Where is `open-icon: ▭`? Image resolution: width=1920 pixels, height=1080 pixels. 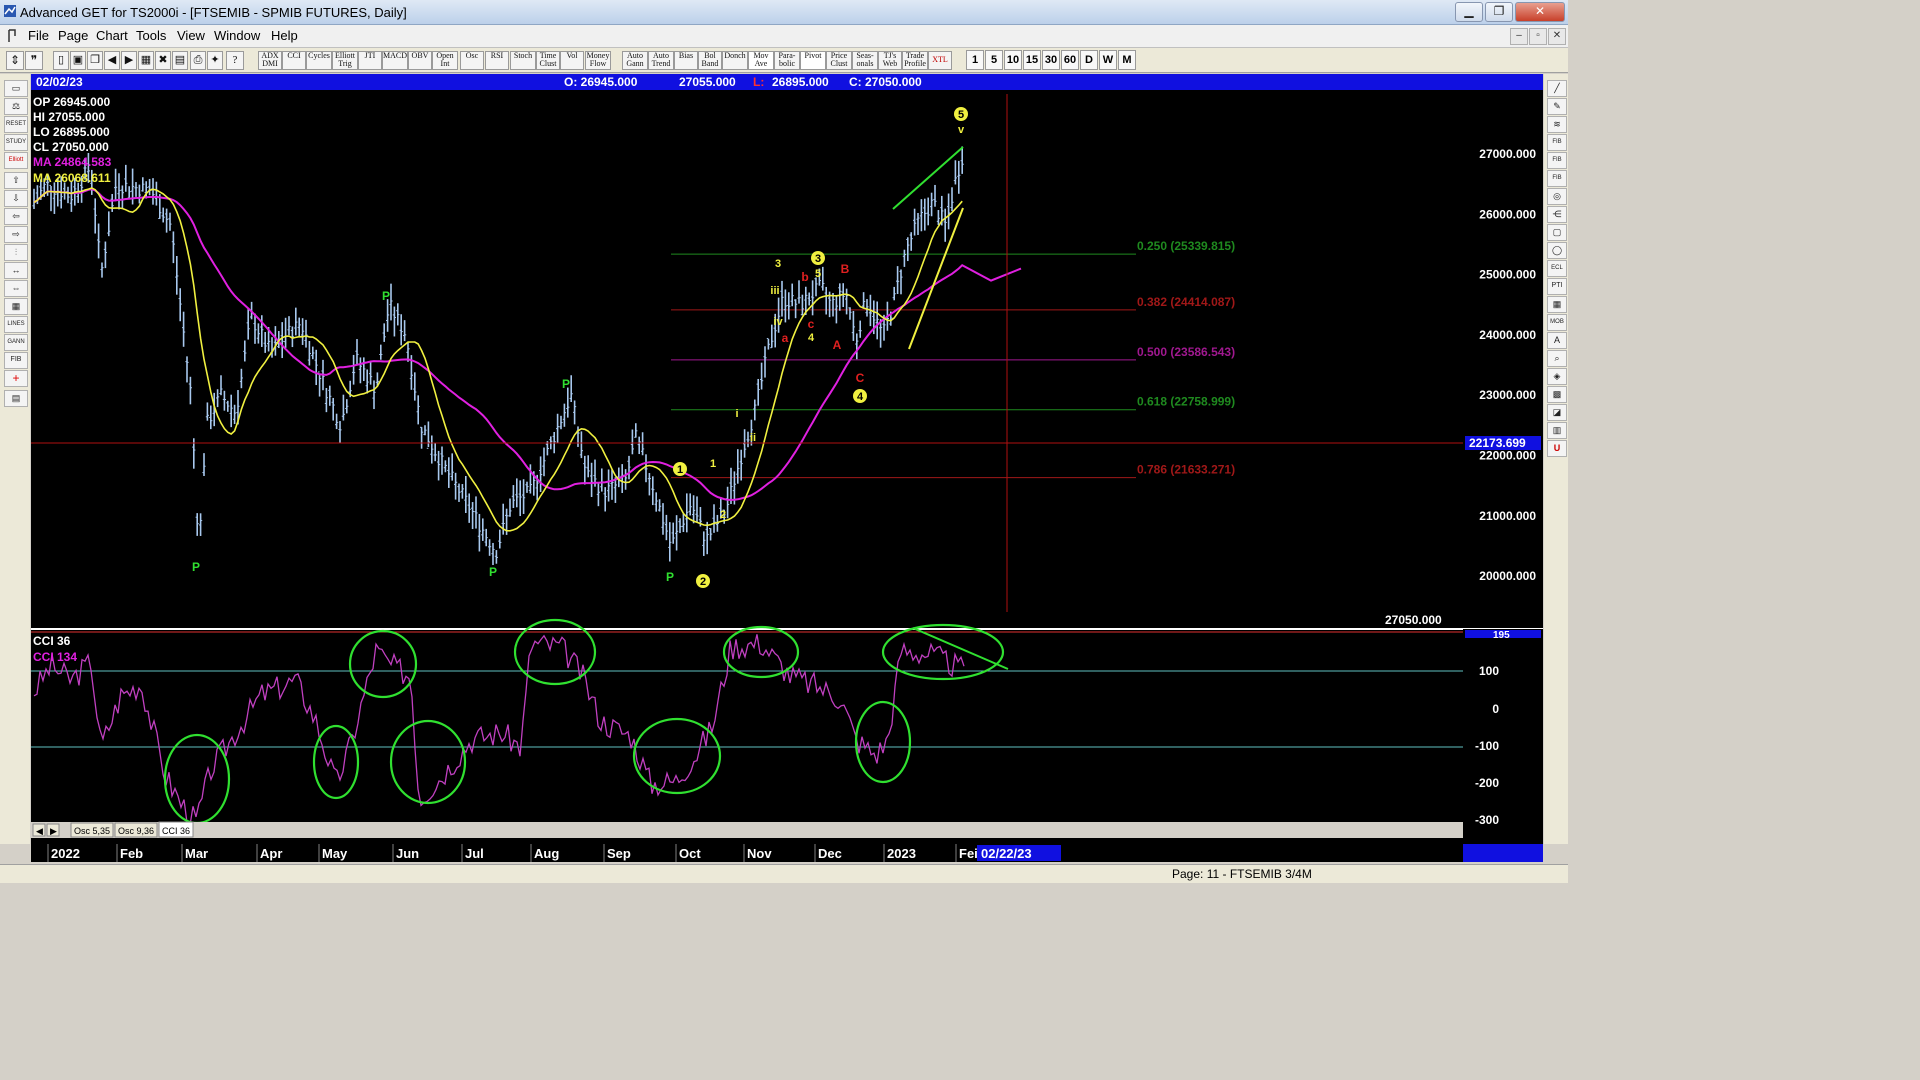
open-icon: ▭ is located at coordinates (16, 88).